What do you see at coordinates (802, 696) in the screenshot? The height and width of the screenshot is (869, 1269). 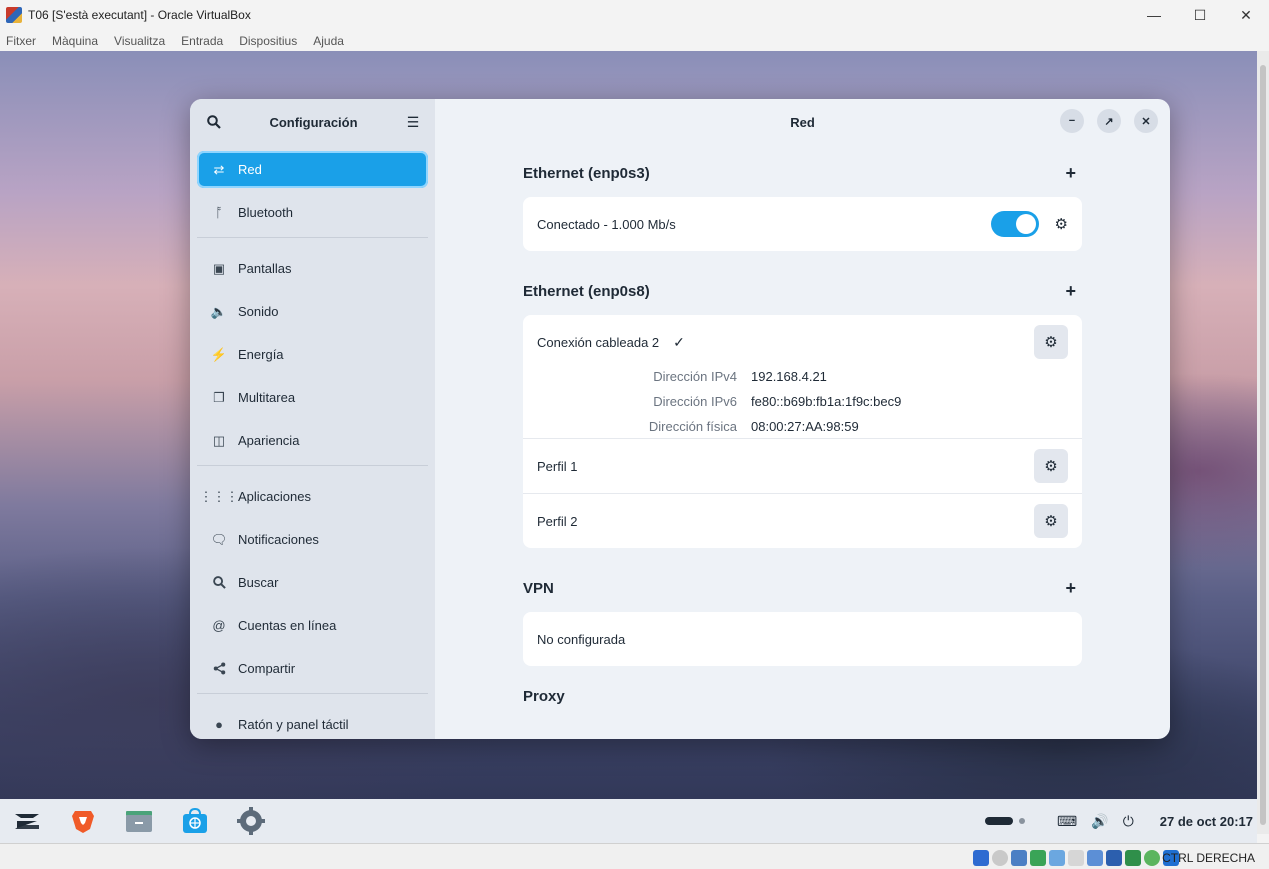 I see `proxy-header: Proxy` at bounding box center [802, 696].